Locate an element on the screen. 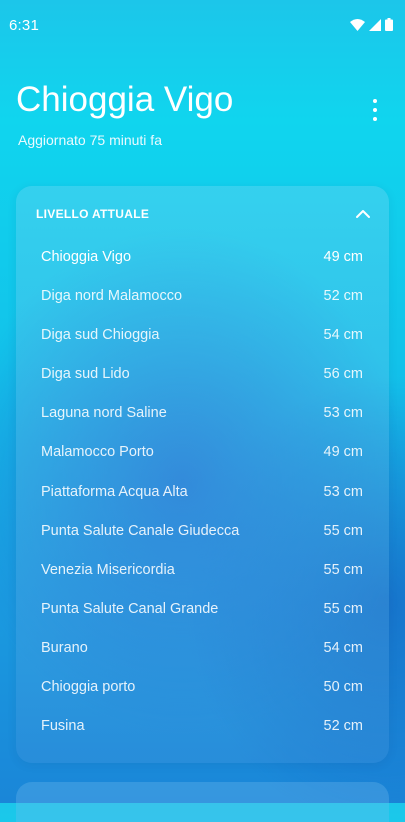 This screenshot has height=822, width=405. last-updated-text: Aggiornato 75 minuti fa is located at coordinates (90, 140).